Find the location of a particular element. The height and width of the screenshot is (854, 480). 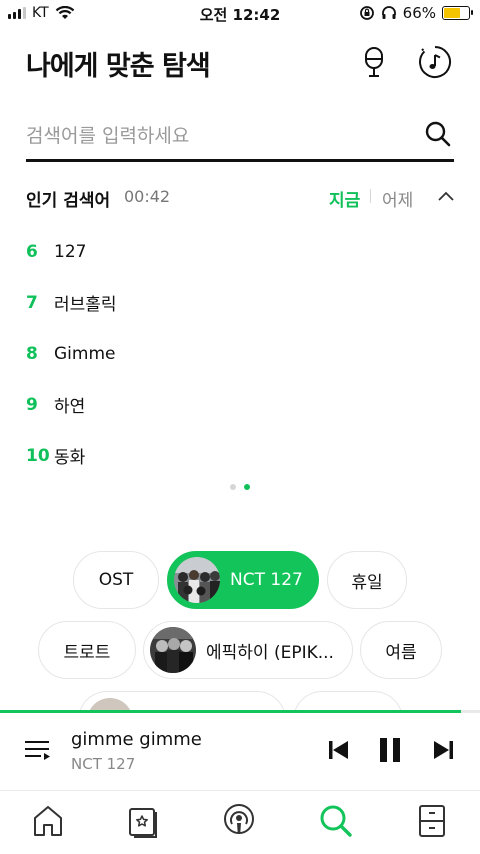

pause-button is located at coordinates (390, 750).